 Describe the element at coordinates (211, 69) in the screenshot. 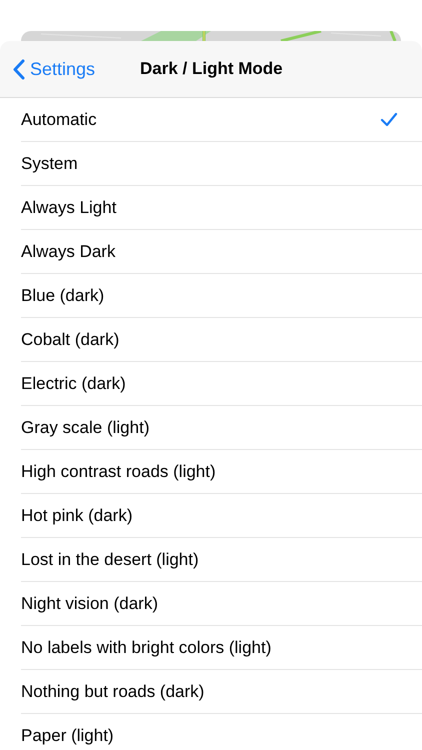

I see `page-title: Dark / Light Mode` at that location.